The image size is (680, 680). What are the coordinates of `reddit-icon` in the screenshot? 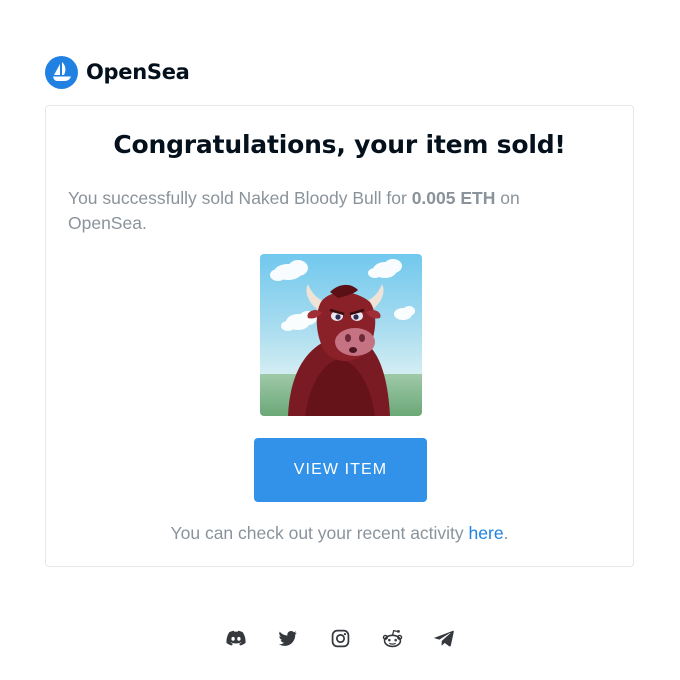 It's located at (392, 638).